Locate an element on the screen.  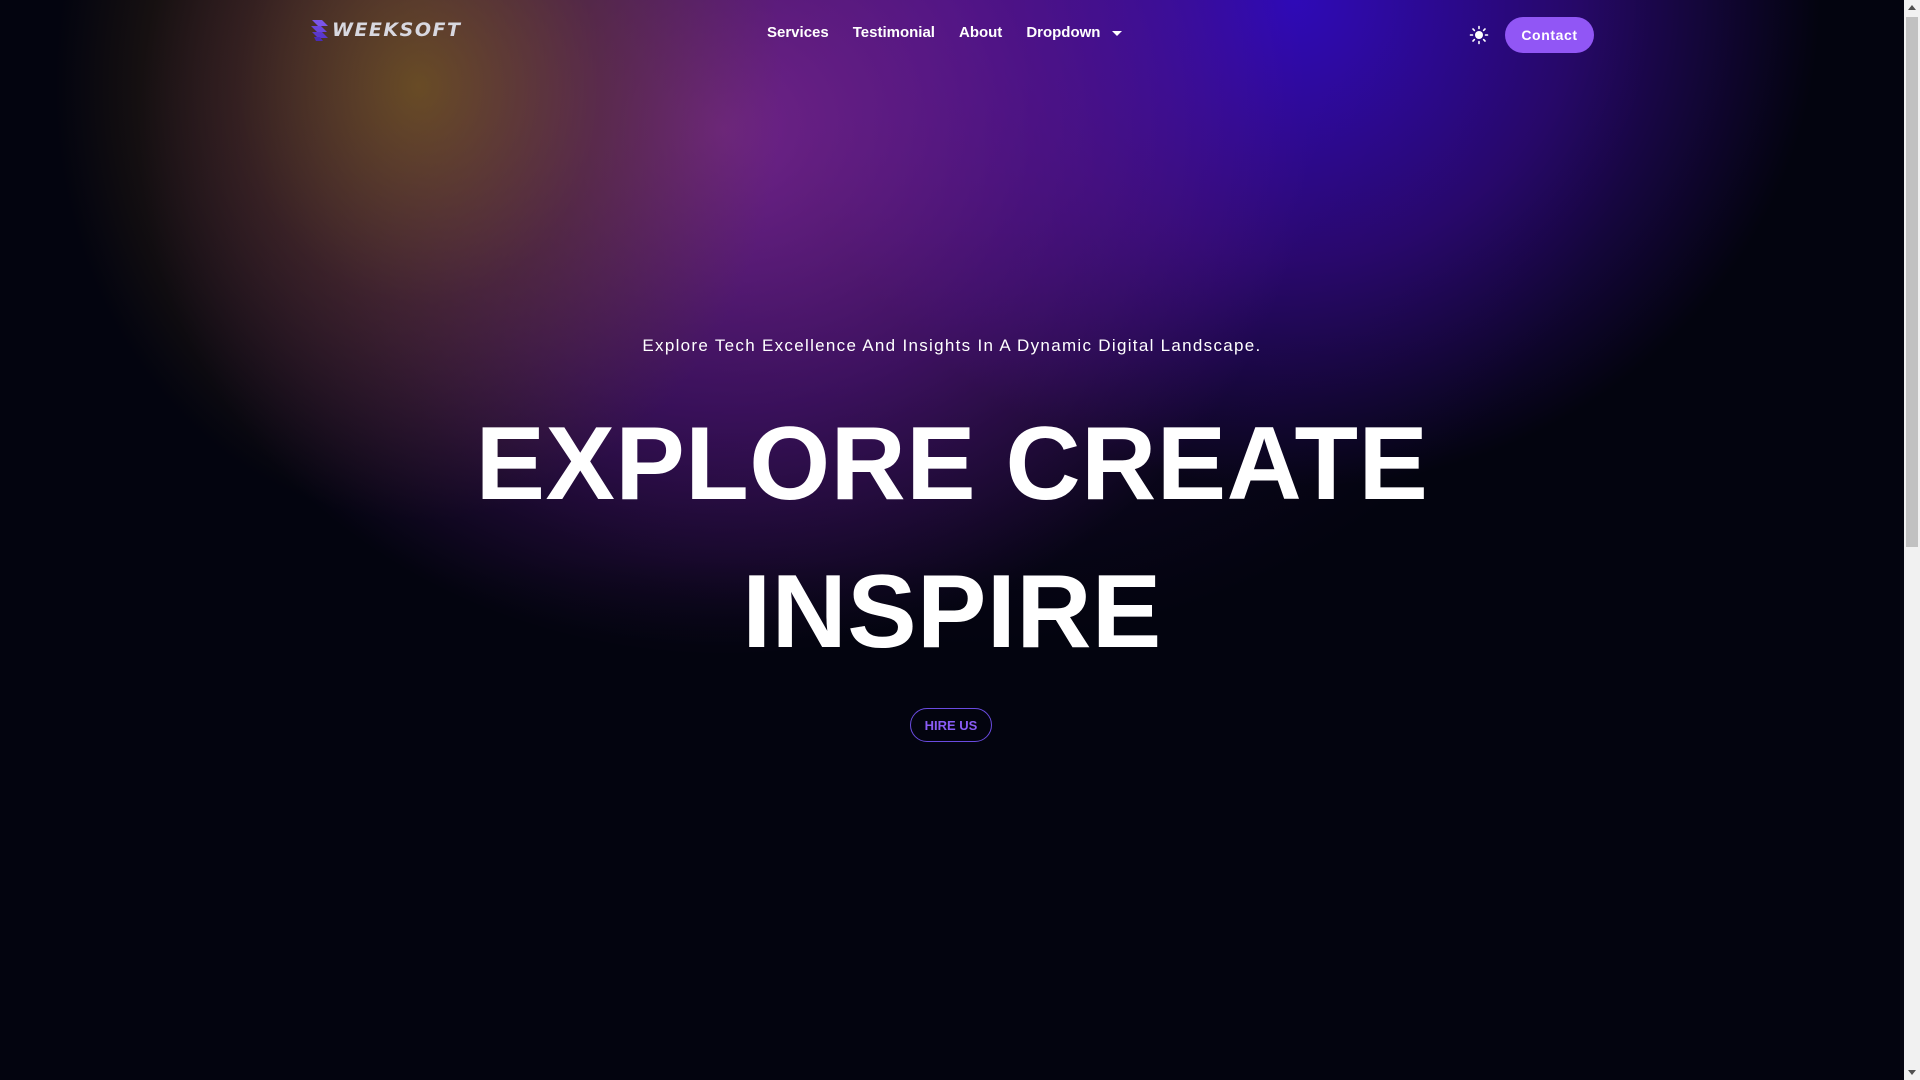
hero-headline-line2: INSPIRE is located at coordinates (952, 612).